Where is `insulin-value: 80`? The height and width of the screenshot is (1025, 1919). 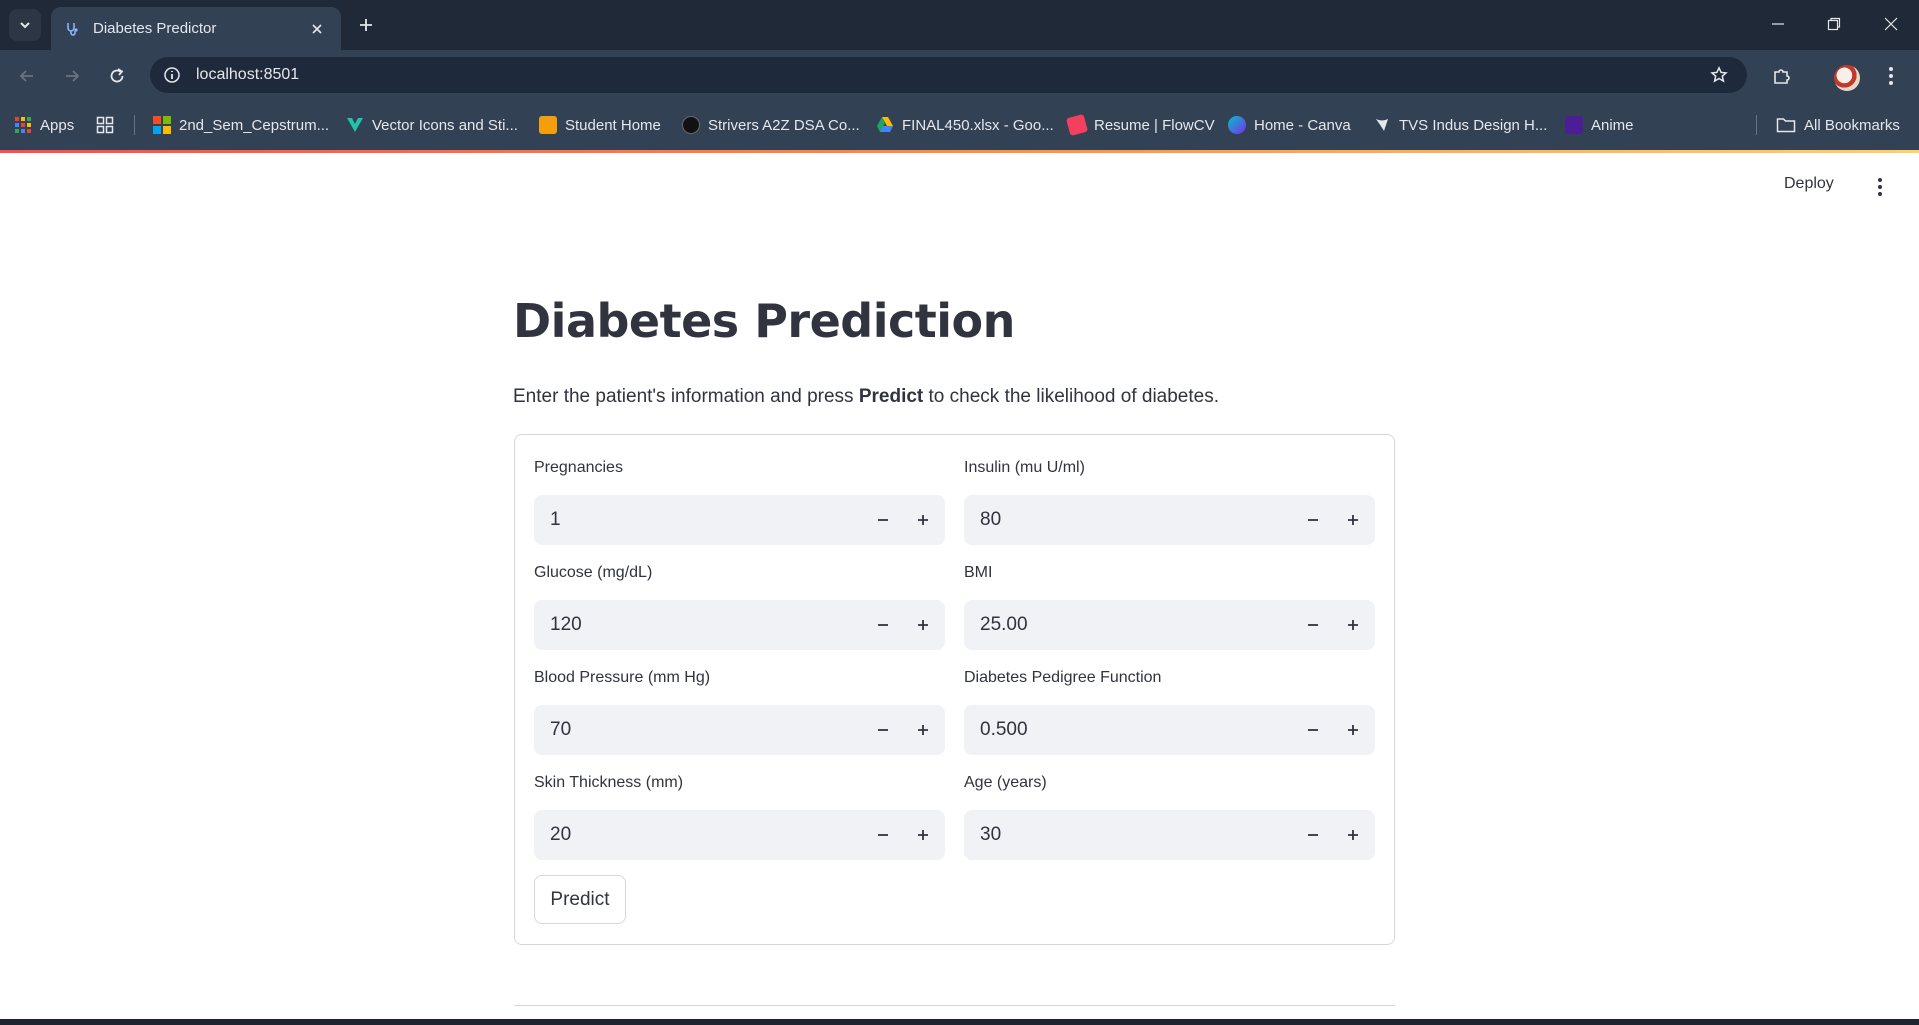
insulin-value: 80 is located at coordinates (1128, 520).